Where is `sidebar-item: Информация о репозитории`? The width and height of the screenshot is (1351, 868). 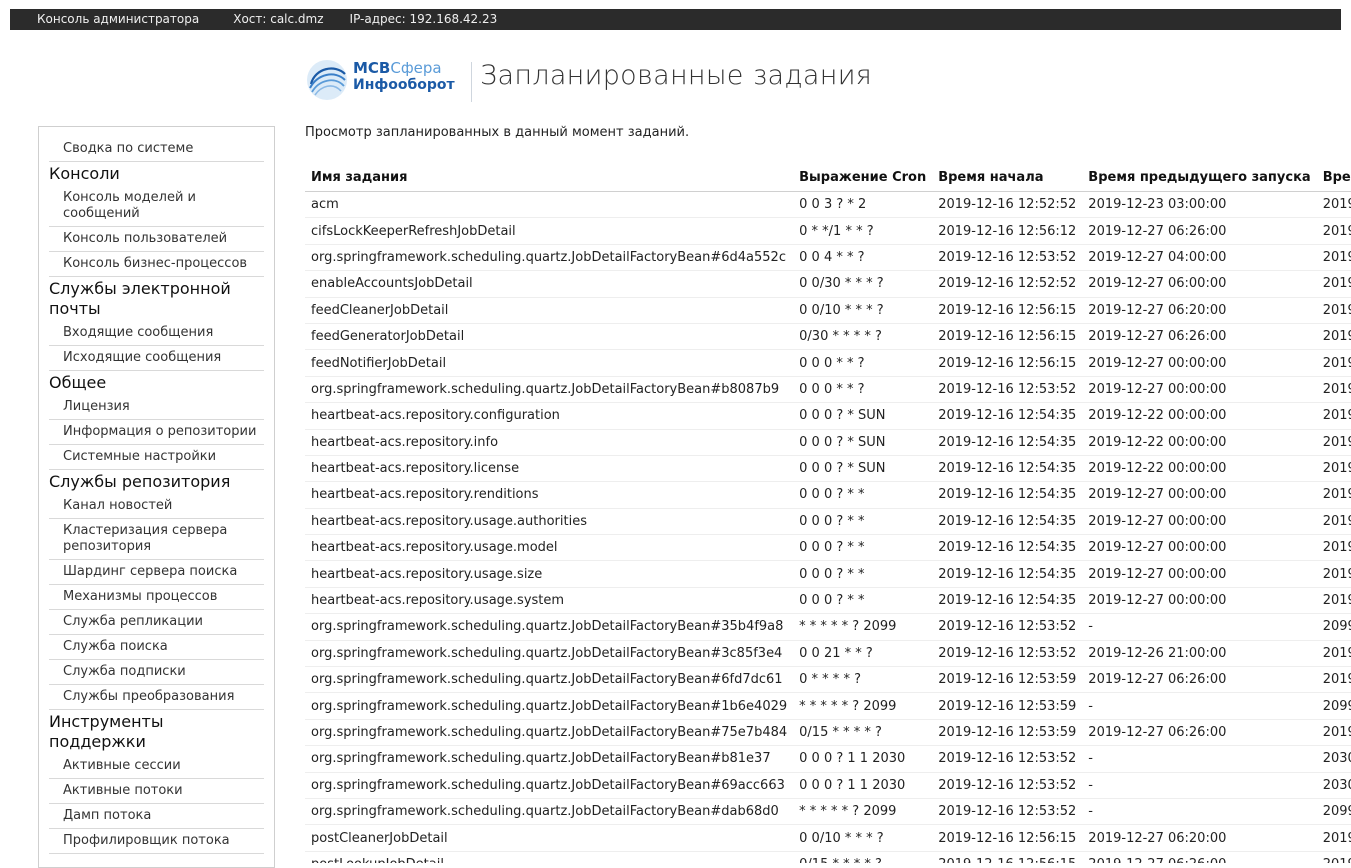
sidebar-item: Информация о репозитории is located at coordinates (156, 432).